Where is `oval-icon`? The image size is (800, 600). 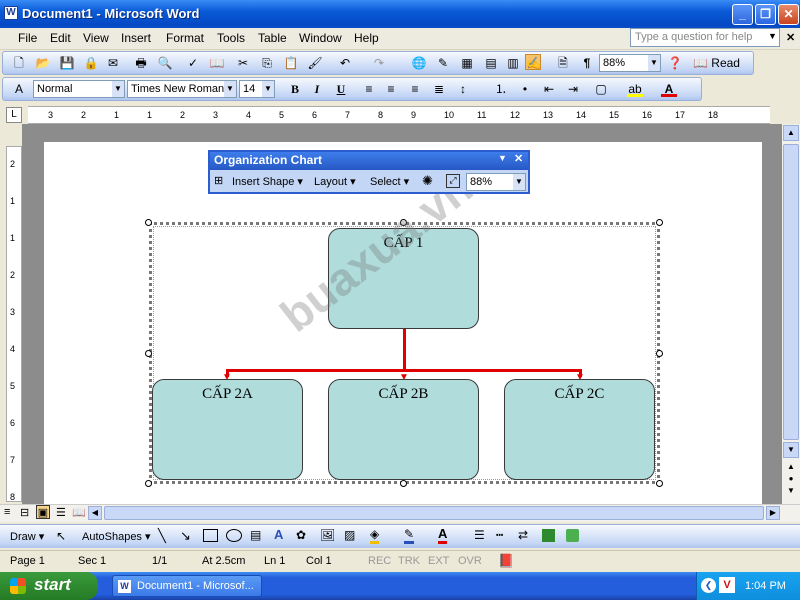
oval-icon is located at coordinates (234, 535).